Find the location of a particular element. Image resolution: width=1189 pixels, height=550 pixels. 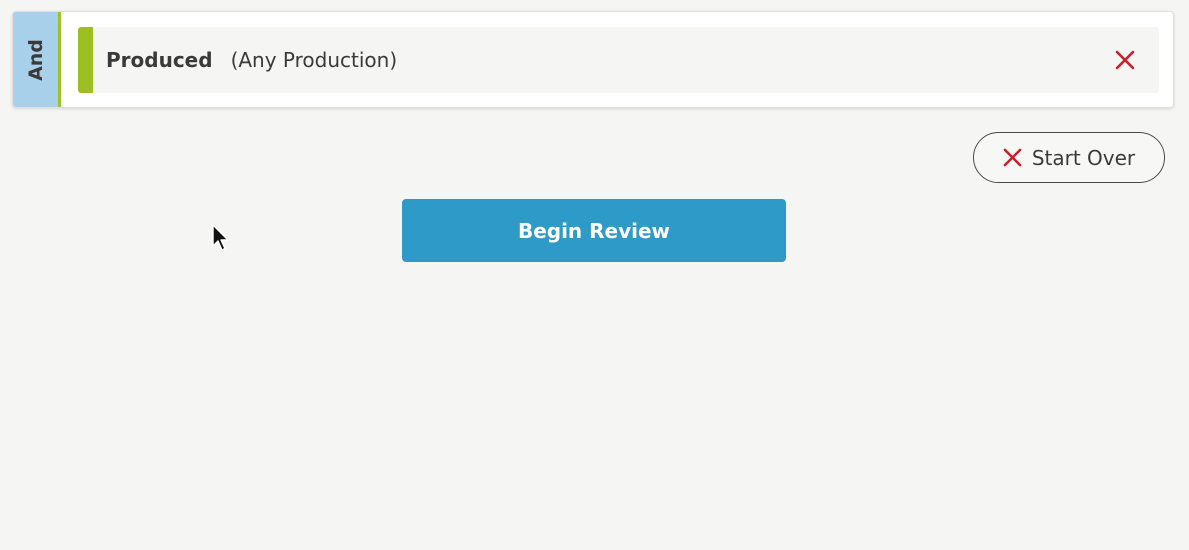

criterion-value: (Any Production) is located at coordinates (314, 60).